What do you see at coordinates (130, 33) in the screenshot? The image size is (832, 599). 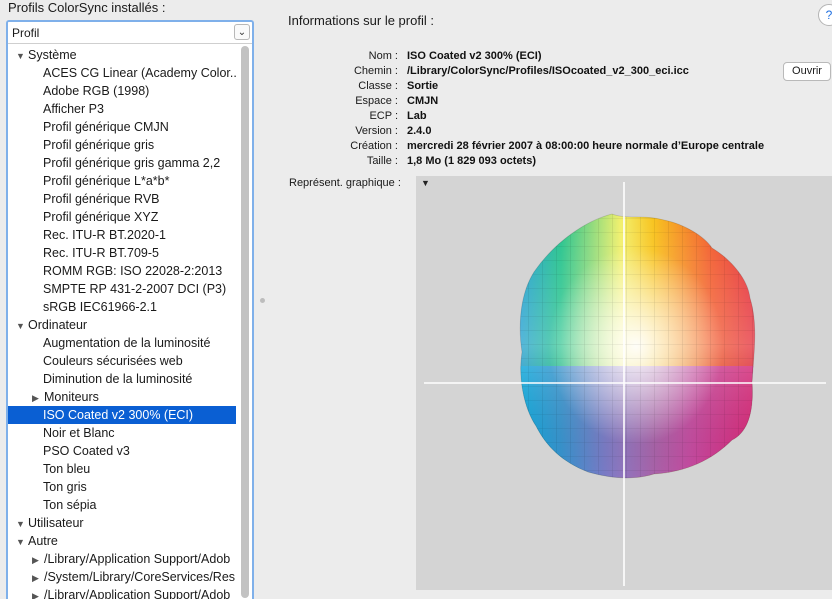 I see `sort-select: Profil ⌄` at bounding box center [130, 33].